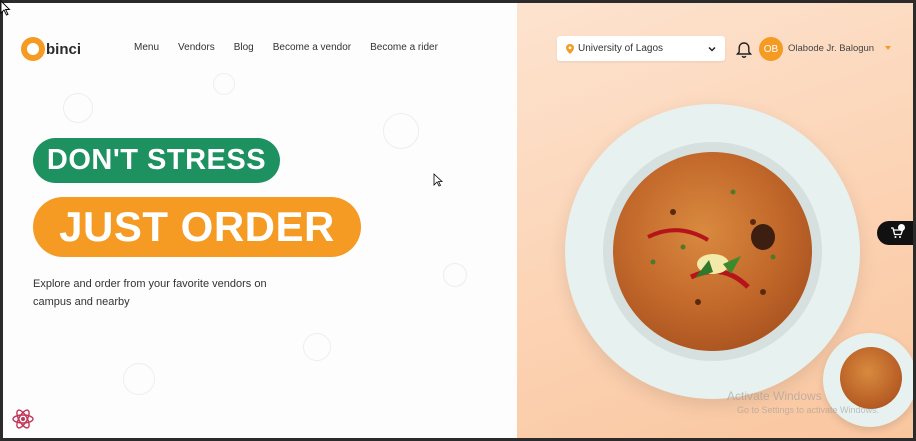  I want to click on nav-menu: Menu, so click(146, 47).